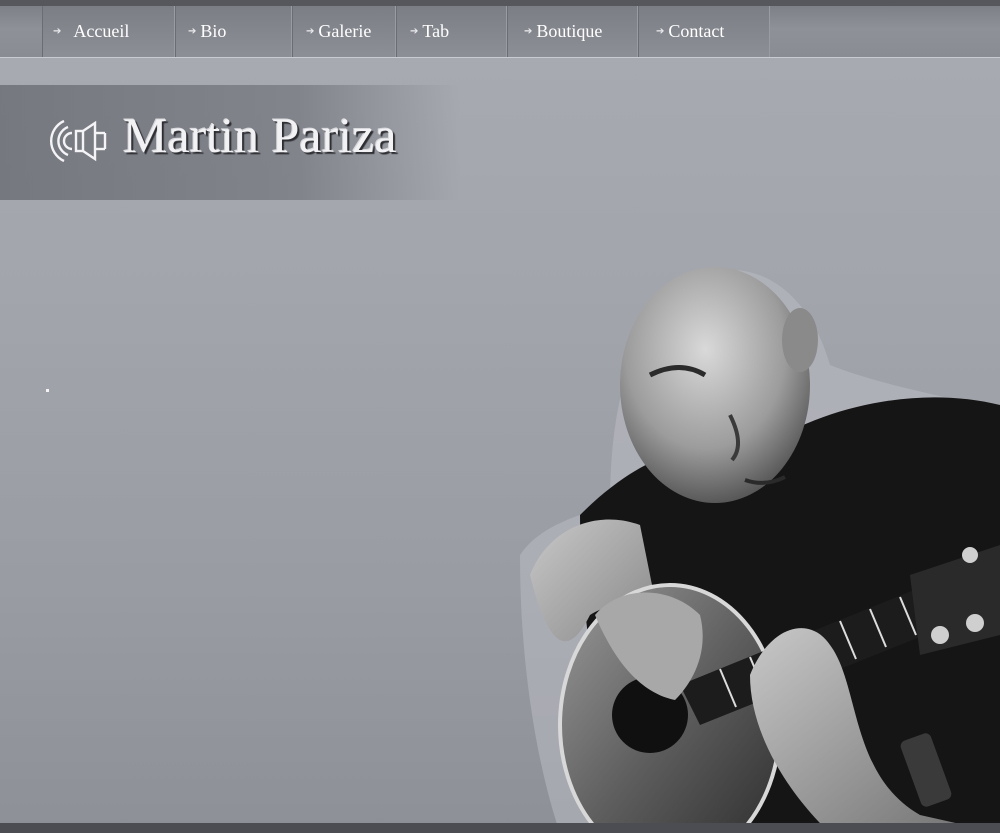 This screenshot has width=1000, height=833. What do you see at coordinates (436, 31) in the screenshot?
I see `nav-item-label: Tab` at bounding box center [436, 31].